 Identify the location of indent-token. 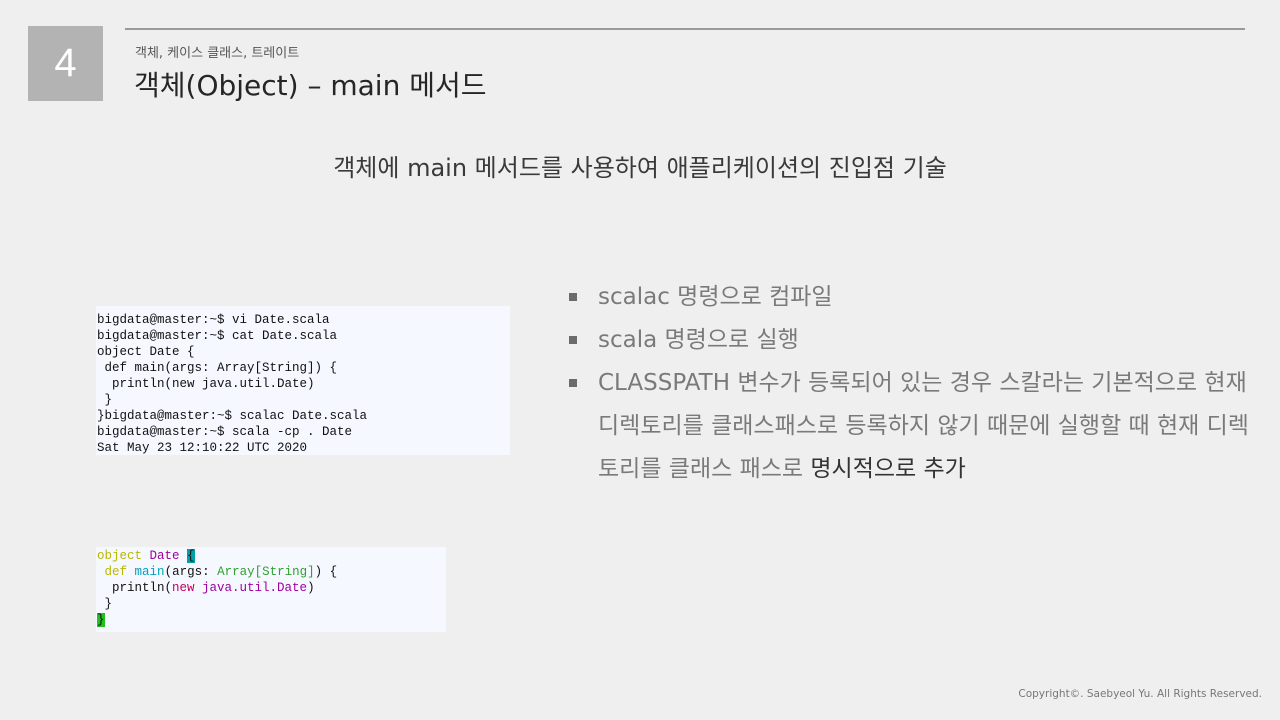
(101, 572).